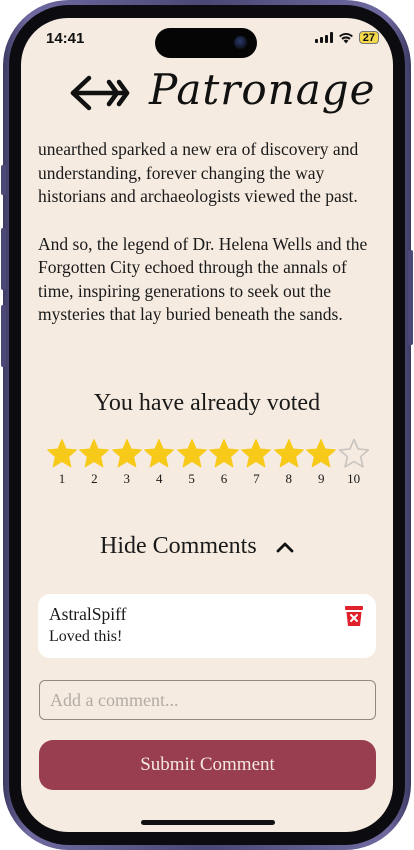 Image resolution: width=414 pixels, height=850 pixels. I want to click on comment-input, so click(207, 700).